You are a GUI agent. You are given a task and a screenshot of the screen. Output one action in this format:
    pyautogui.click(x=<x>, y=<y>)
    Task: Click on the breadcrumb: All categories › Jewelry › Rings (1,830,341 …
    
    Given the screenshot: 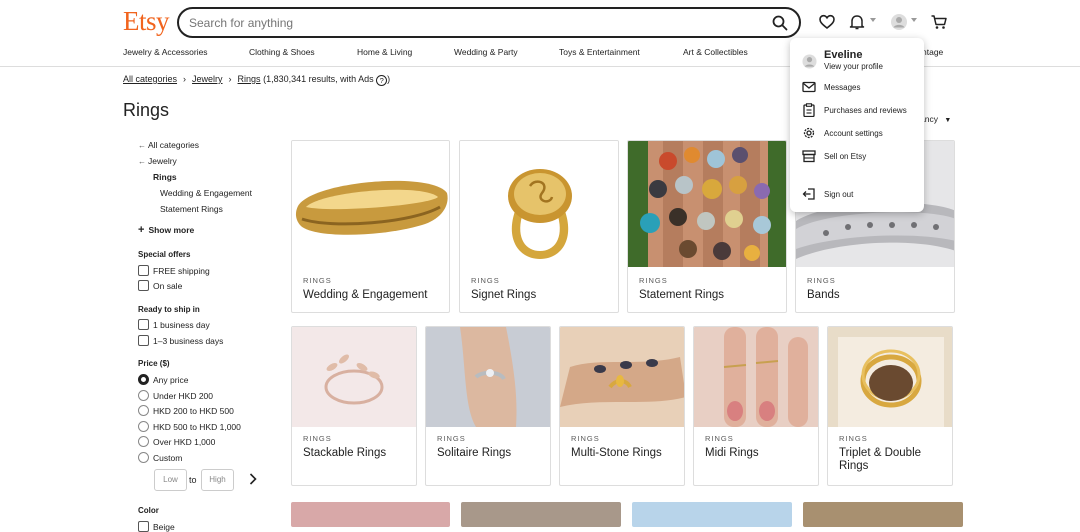 What is the action you would take?
    pyautogui.click(x=256, y=80)
    